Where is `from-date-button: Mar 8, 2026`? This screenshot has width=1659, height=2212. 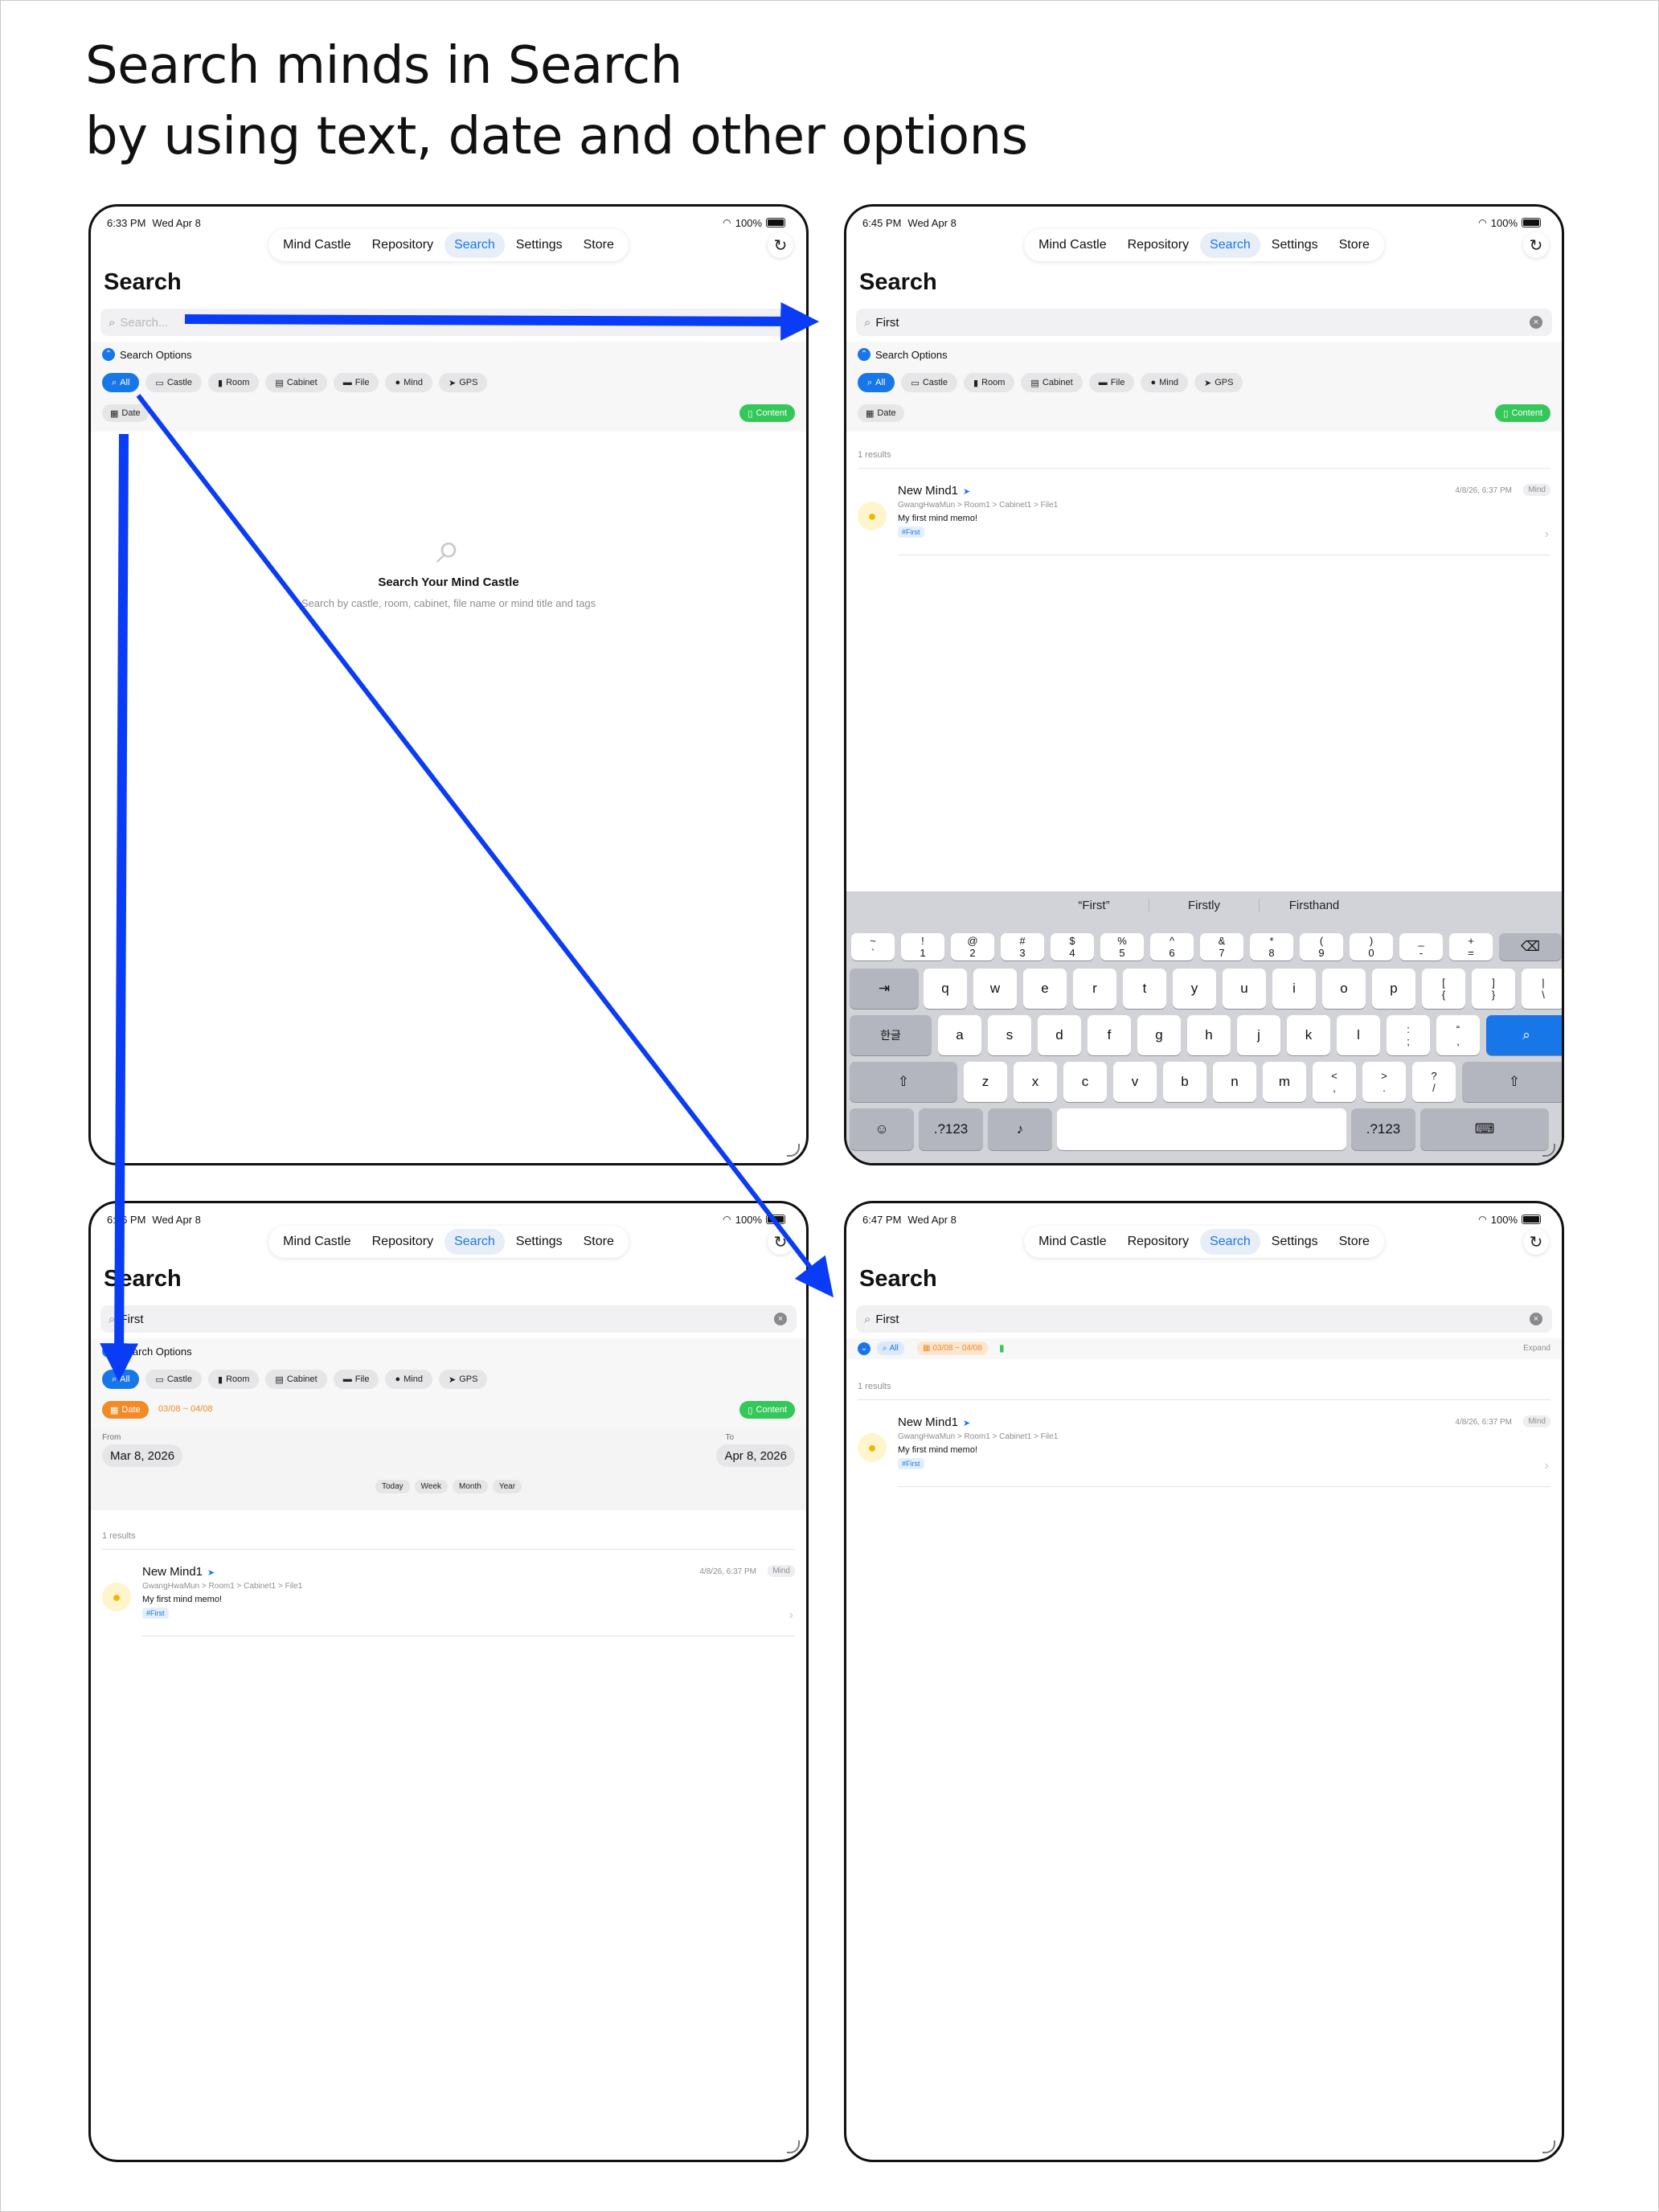
from-date-button: Mar 8, 2026 is located at coordinates (142, 1455).